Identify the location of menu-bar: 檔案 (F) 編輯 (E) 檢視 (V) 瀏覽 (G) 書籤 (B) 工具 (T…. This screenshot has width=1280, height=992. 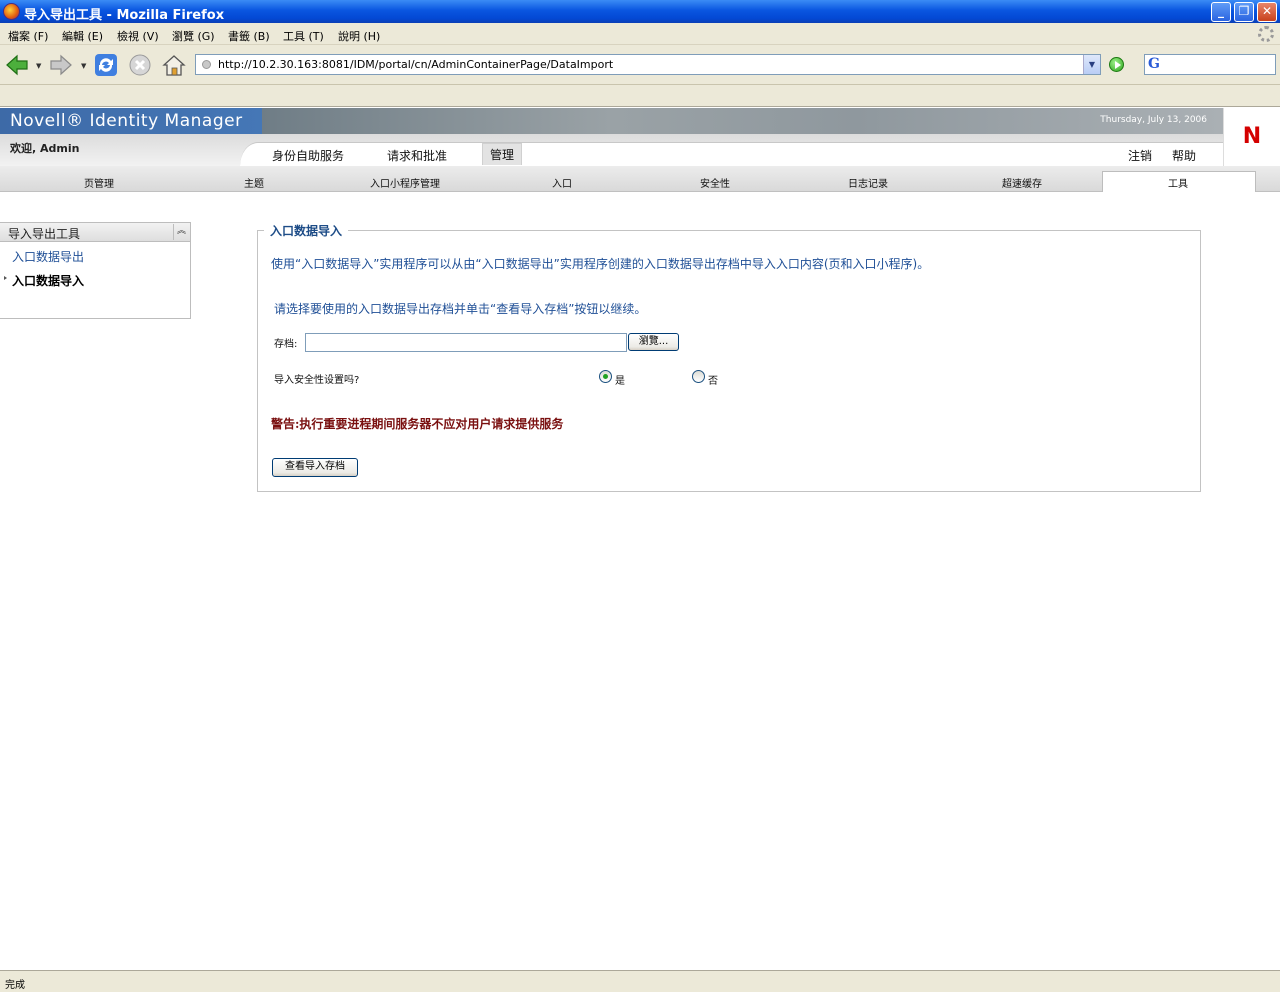
(640, 34).